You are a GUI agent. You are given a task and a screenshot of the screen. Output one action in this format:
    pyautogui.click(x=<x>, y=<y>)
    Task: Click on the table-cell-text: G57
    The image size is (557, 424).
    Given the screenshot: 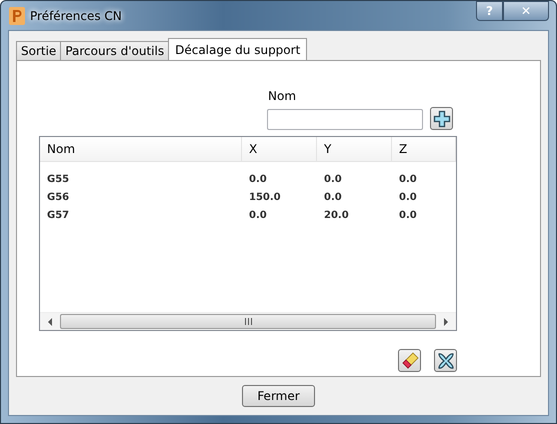 What is the action you would take?
    pyautogui.click(x=58, y=215)
    